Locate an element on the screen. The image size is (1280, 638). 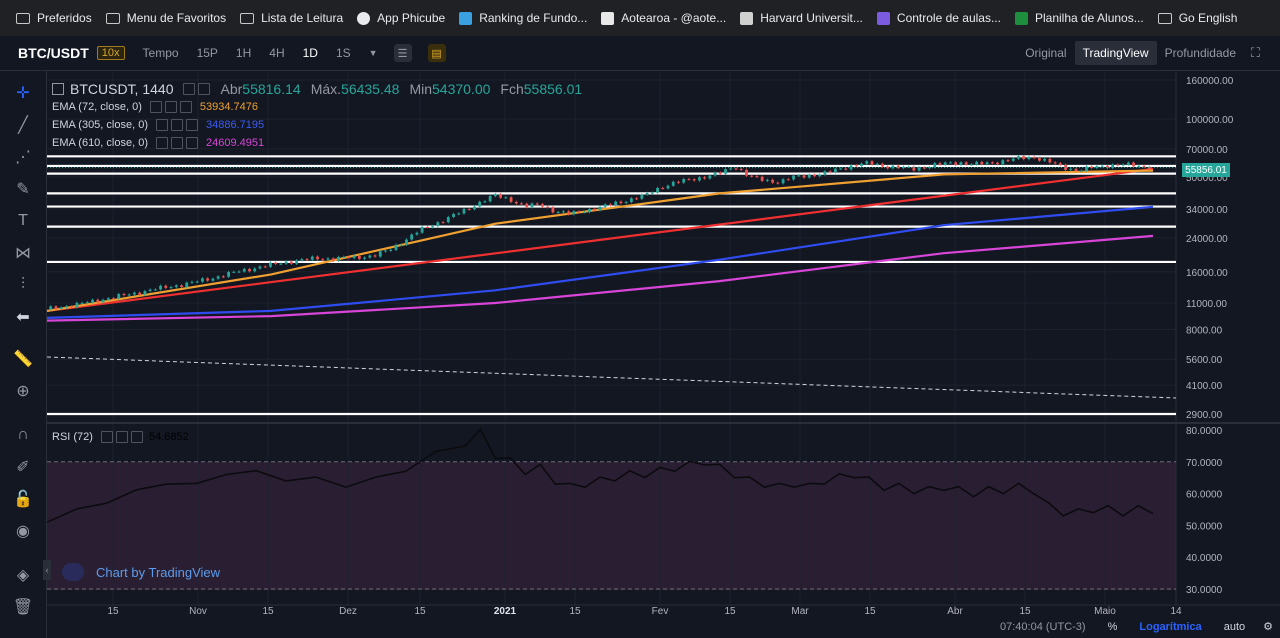
collapse-panel-icon: ‹ is located at coordinates (47, 570).